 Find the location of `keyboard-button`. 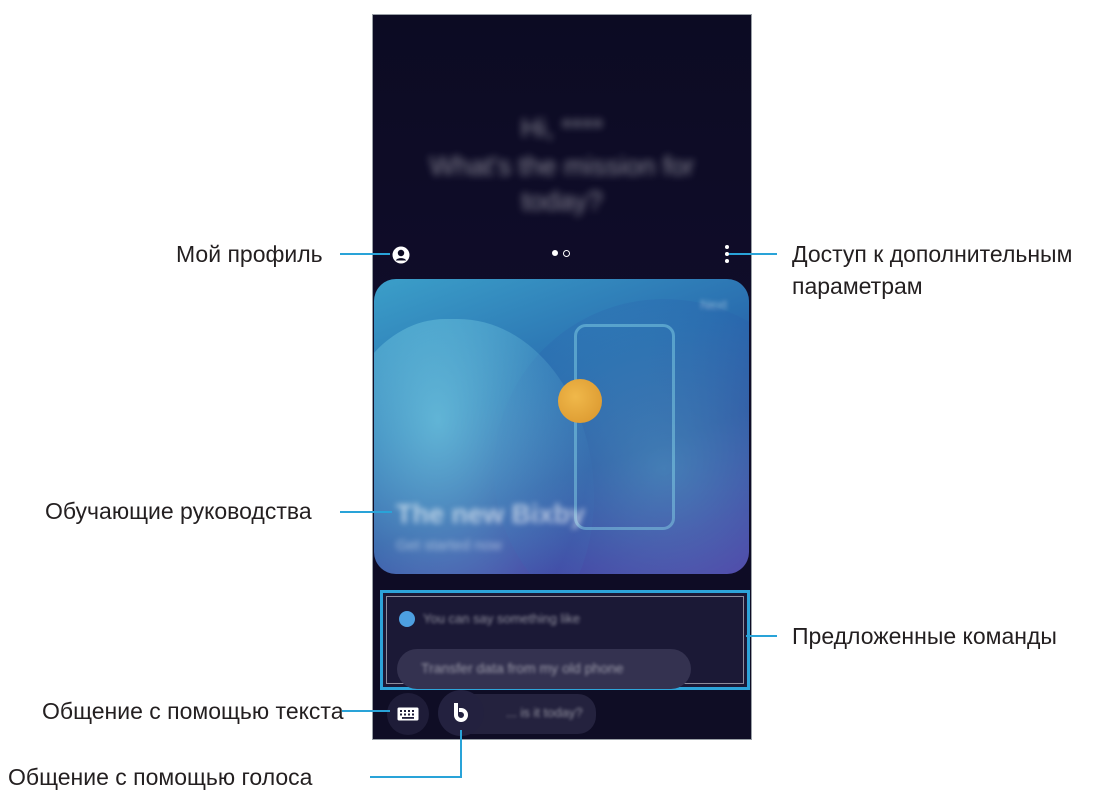

keyboard-button is located at coordinates (408, 714).